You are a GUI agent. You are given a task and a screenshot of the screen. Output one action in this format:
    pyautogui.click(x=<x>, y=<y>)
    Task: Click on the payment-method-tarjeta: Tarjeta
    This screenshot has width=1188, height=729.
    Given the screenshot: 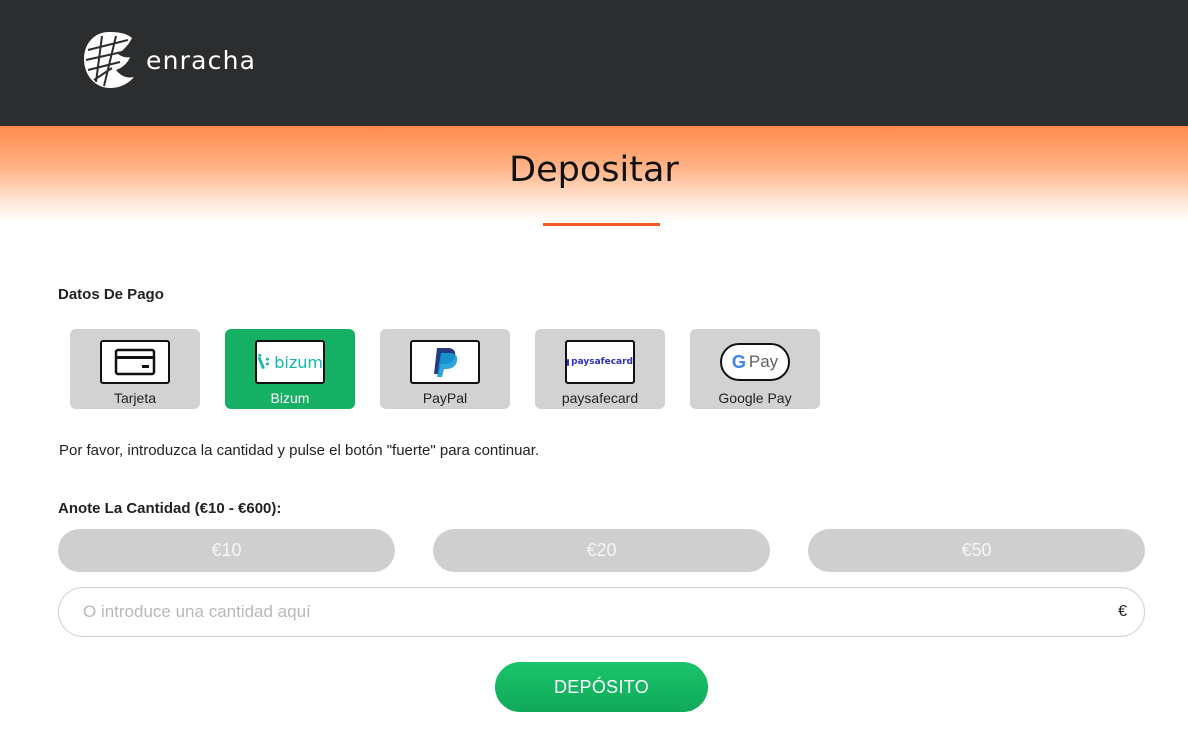 What is the action you would take?
    pyautogui.click(x=135, y=369)
    